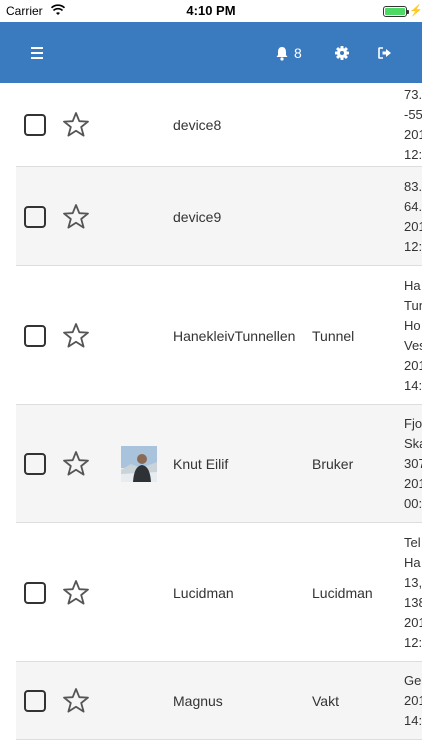  What do you see at coordinates (413, 423) in the screenshot?
I see `item-detail-line: Fjo` at bounding box center [413, 423].